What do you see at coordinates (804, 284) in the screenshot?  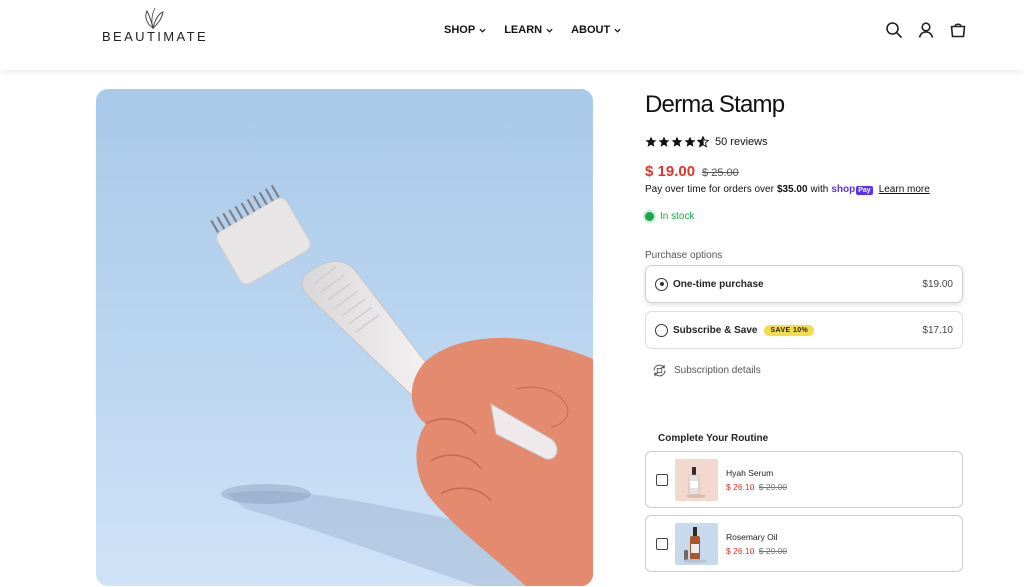 I see `option-one-time: One-time purchase $19.00` at bounding box center [804, 284].